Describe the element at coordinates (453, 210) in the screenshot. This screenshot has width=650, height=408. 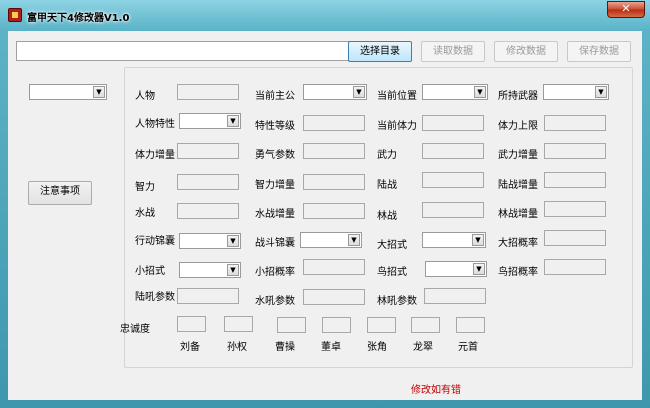
I see `forest-battle-field` at that location.